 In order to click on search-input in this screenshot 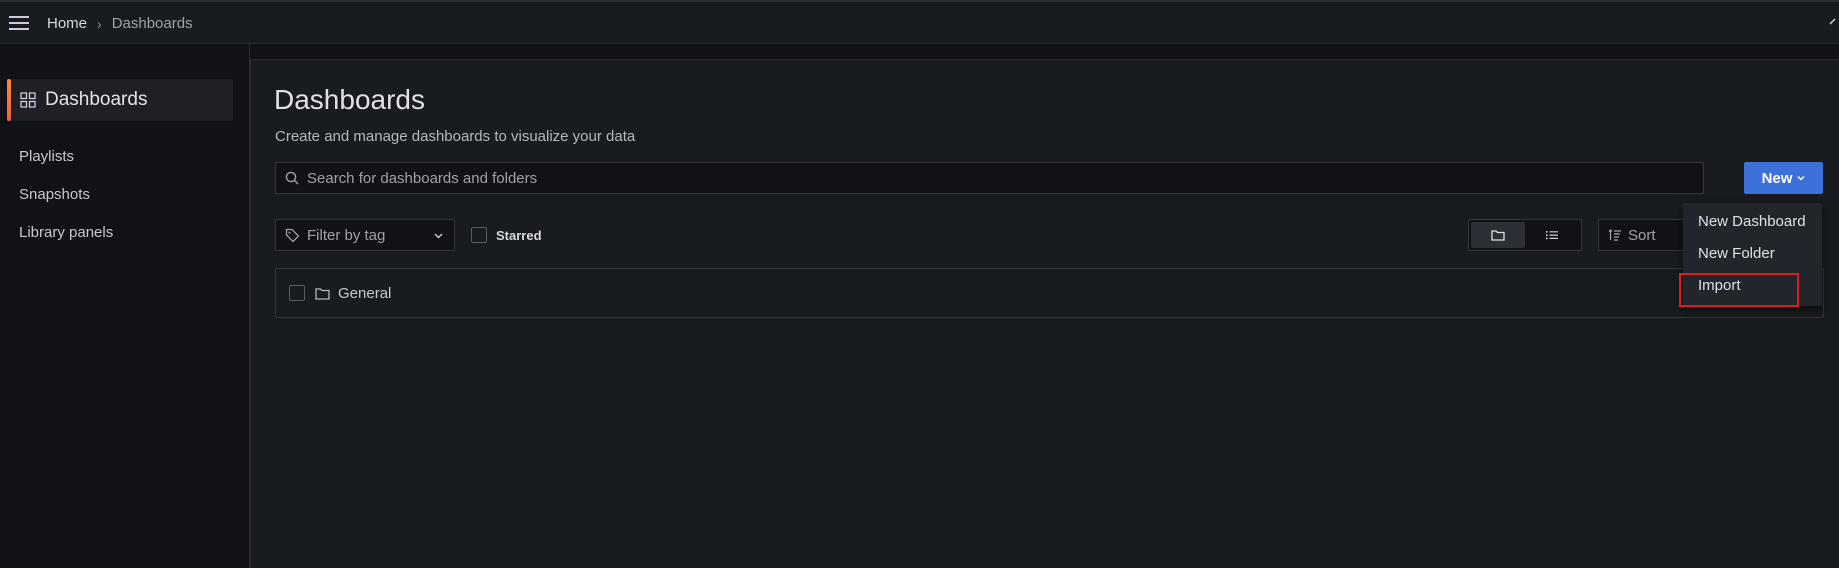, I will do `click(1004, 178)`.